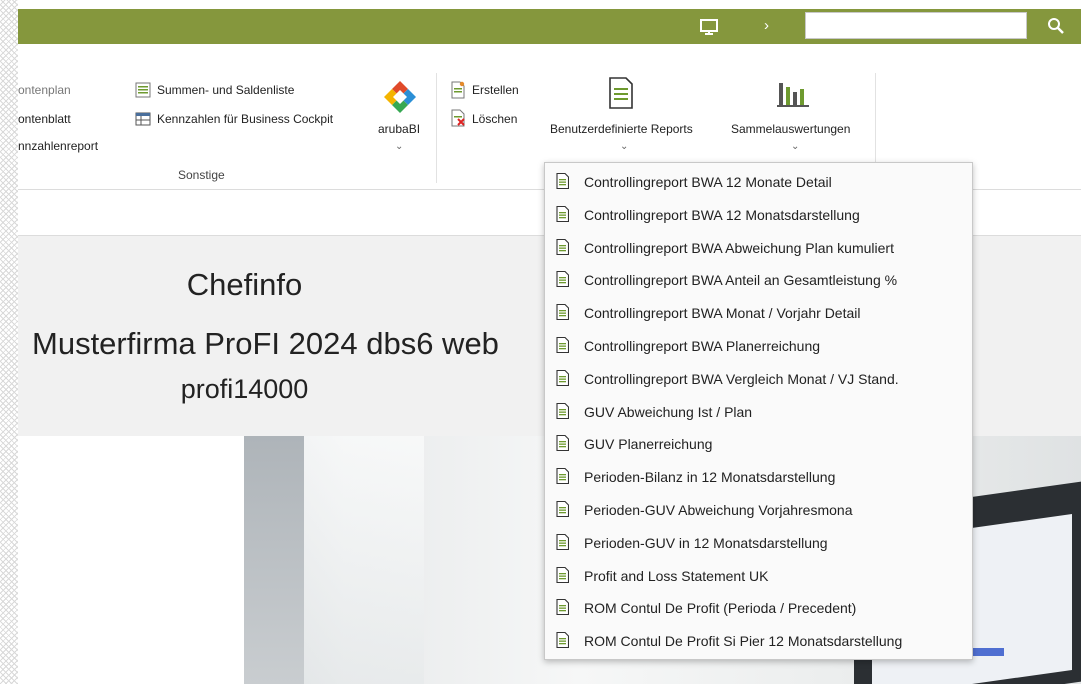 Image resolution: width=1081 pixels, height=684 pixels. I want to click on ribbon-item-kontenblatt: ontenblatt, so click(44, 119).